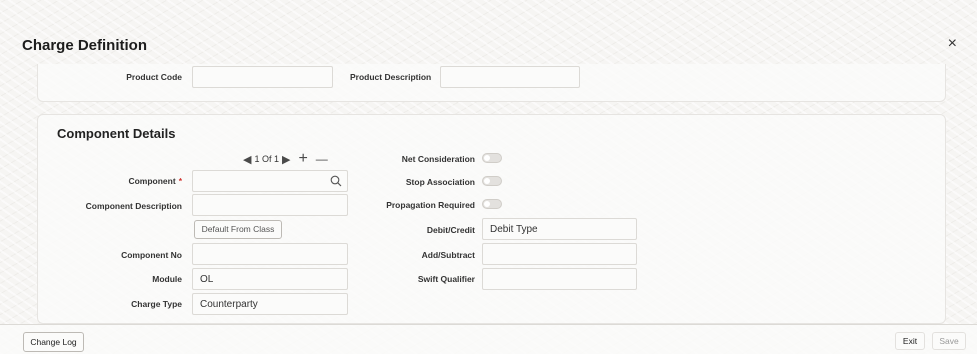 The image size is (977, 354). Describe the element at coordinates (180, 181) in the screenshot. I see `required-indicator: *` at that location.